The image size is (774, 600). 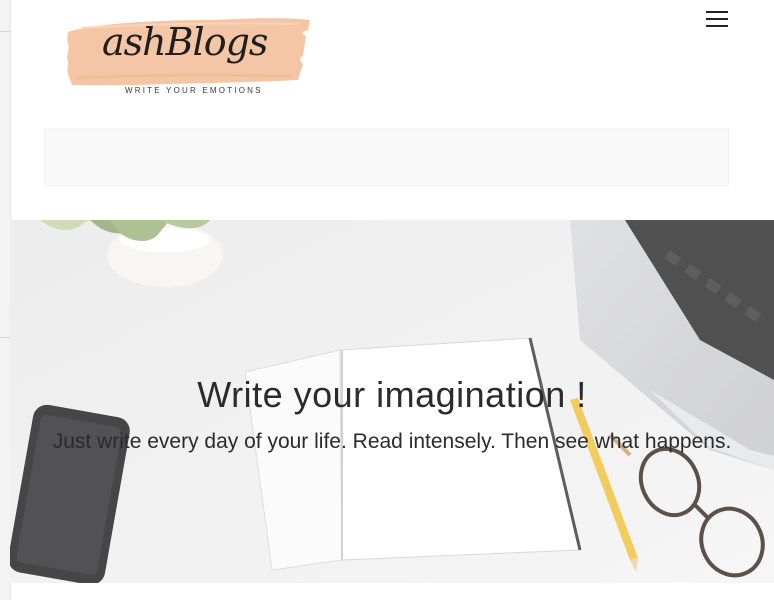 I want to click on site-logo: ashBlogs WRITE YOUR EMOTIONS, so click(x=188, y=52).